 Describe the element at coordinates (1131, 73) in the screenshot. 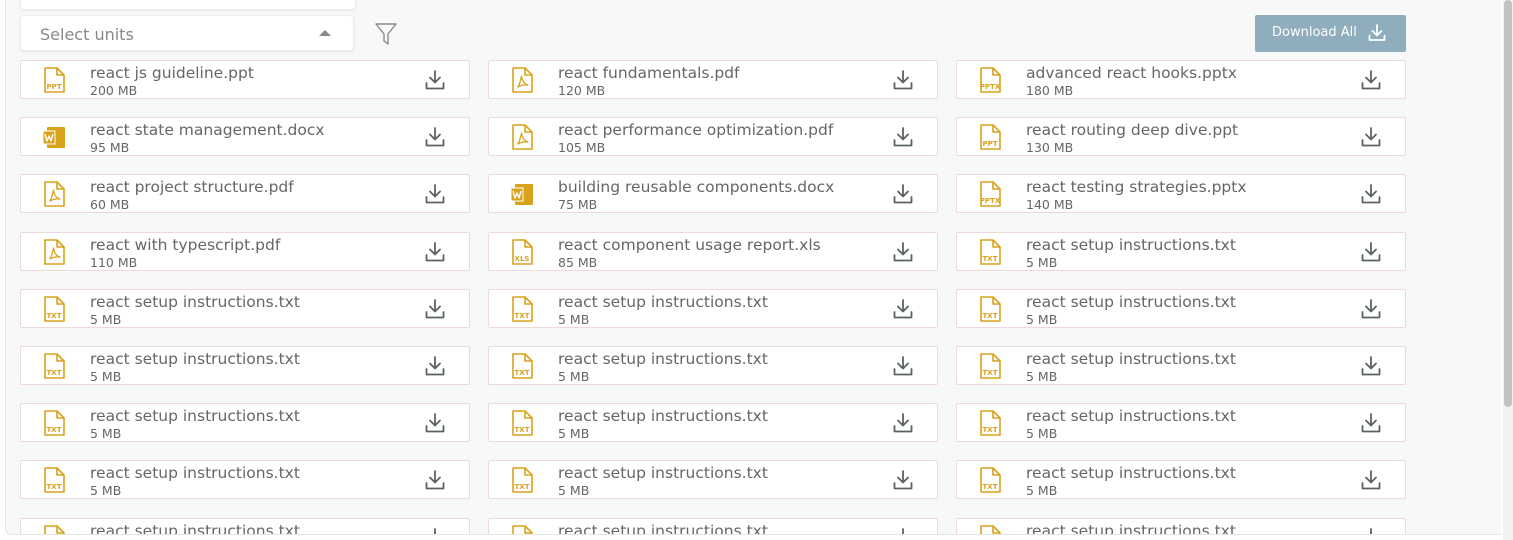

I see `file-name: advanced react hooks.pptx` at that location.